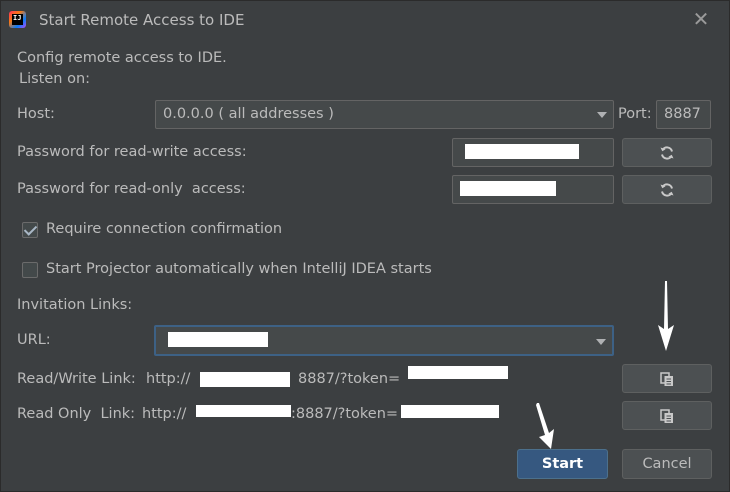 This screenshot has height=492, width=730. Describe the element at coordinates (562, 464) in the screenshot. I see `start-button: Start` at that location.